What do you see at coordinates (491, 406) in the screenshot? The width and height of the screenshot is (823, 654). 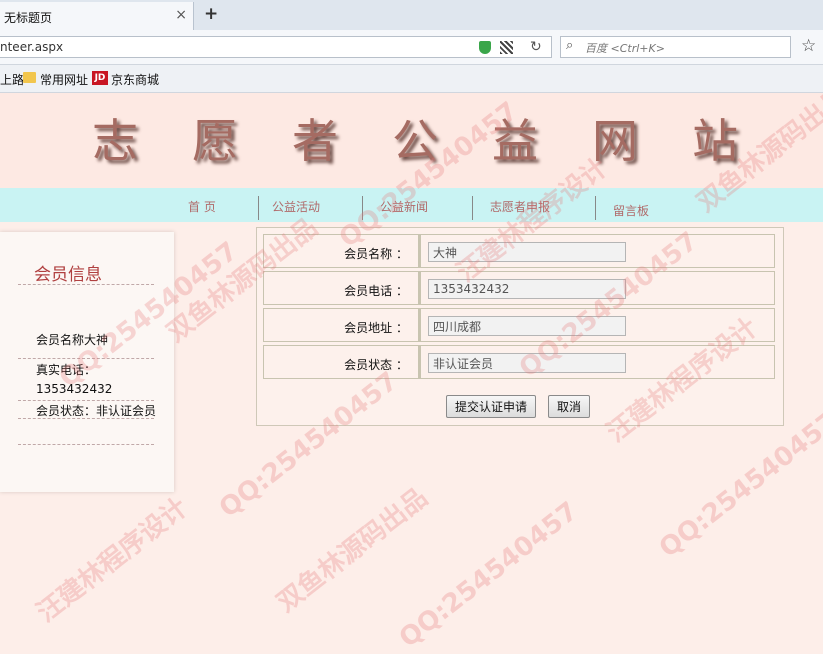 I see `submit-certification-button: 提交认证申请` at bounding box center [491, 406].